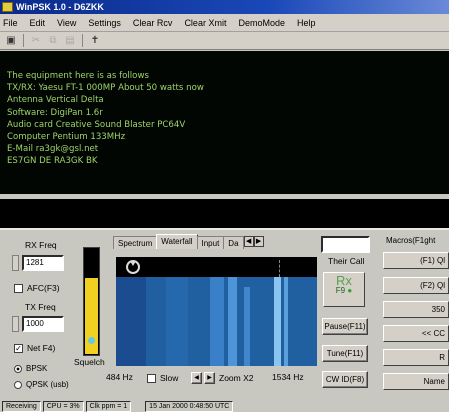 The height and width of the screenshot is (412, 449). Describe the element at coordinates (43, 324) in the screenshot. I see `tx-freq-input: 1000` at that location.